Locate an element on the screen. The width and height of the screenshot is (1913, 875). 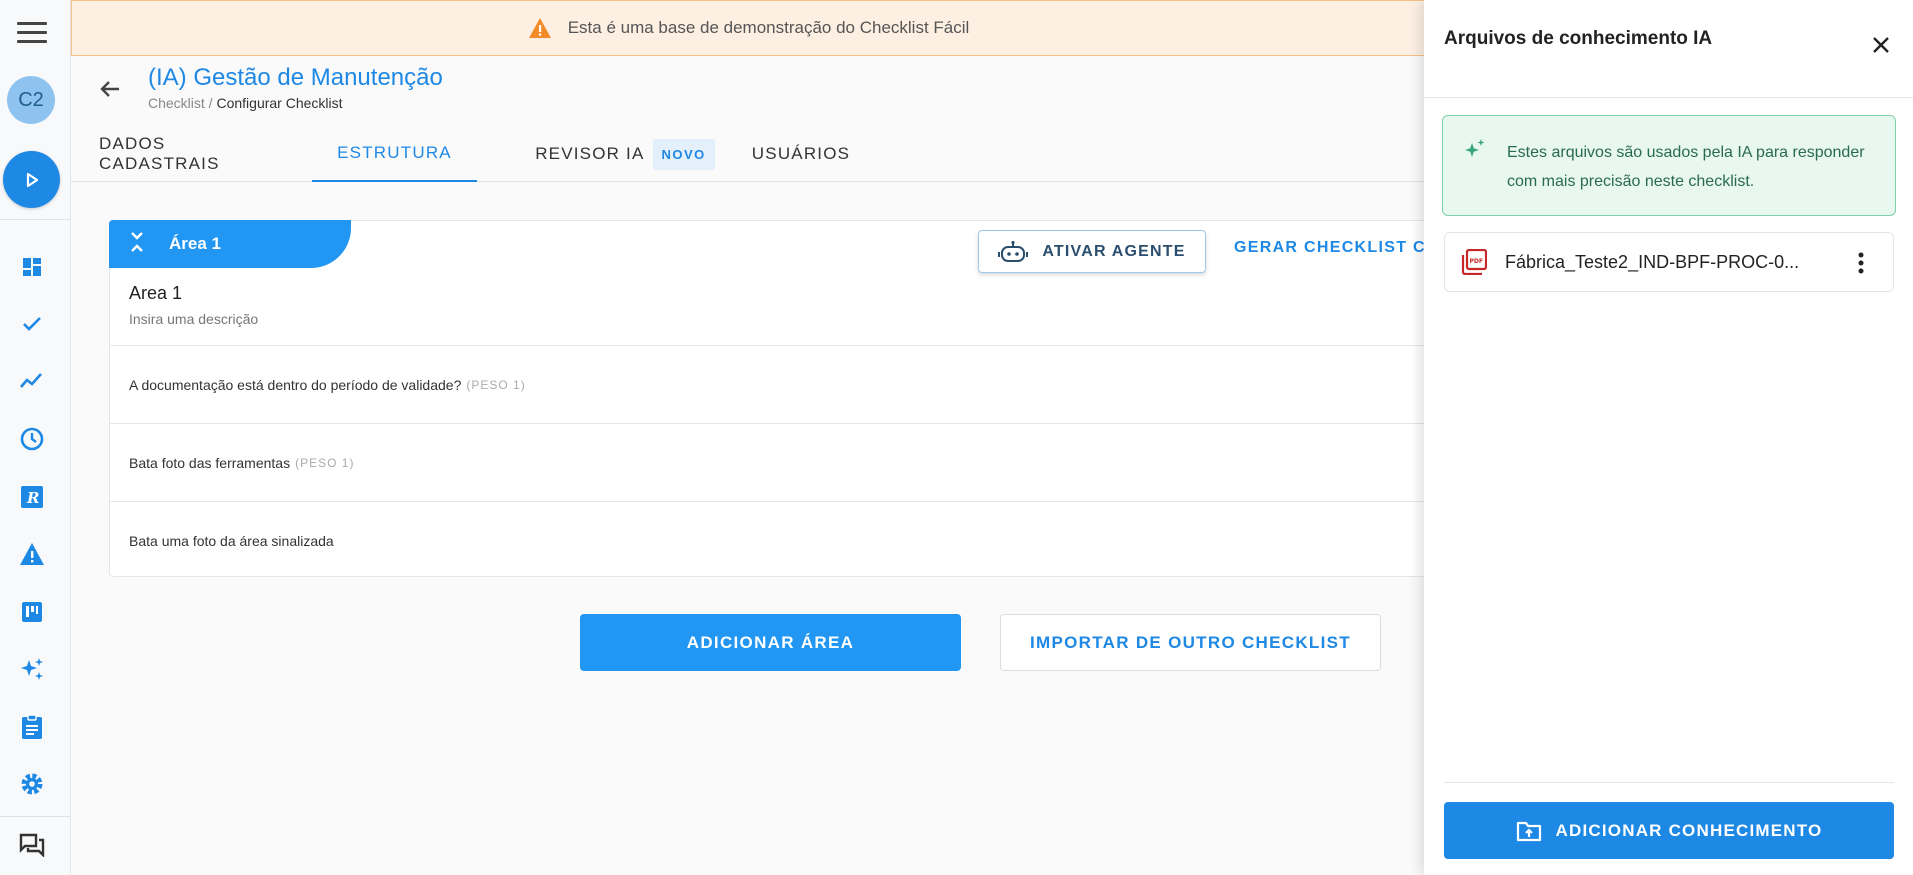
breadcrumb-root: Checklist / is located at coordinates (180, 103).